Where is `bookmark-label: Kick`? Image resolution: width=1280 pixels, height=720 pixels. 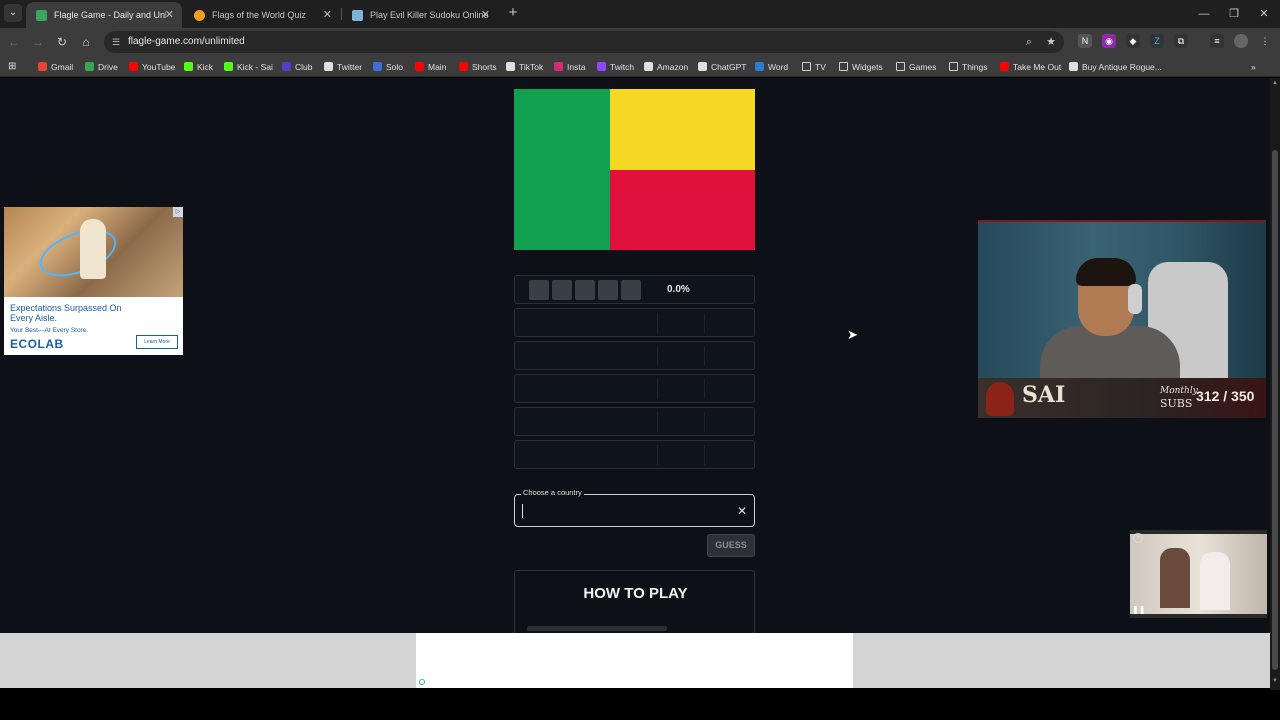
bookmark-label: Kick is located at coordinates (205, 66).